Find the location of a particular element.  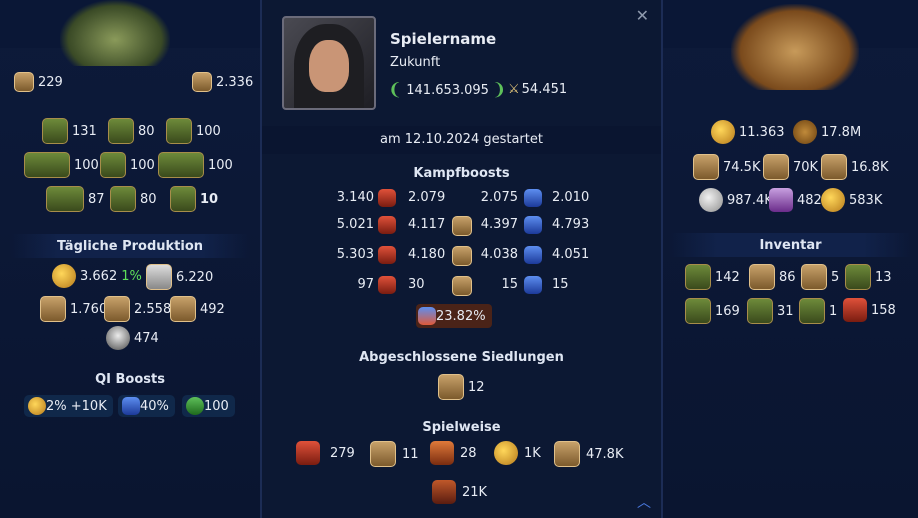

inventory-item: 1 is located at coordinates (818, 311).